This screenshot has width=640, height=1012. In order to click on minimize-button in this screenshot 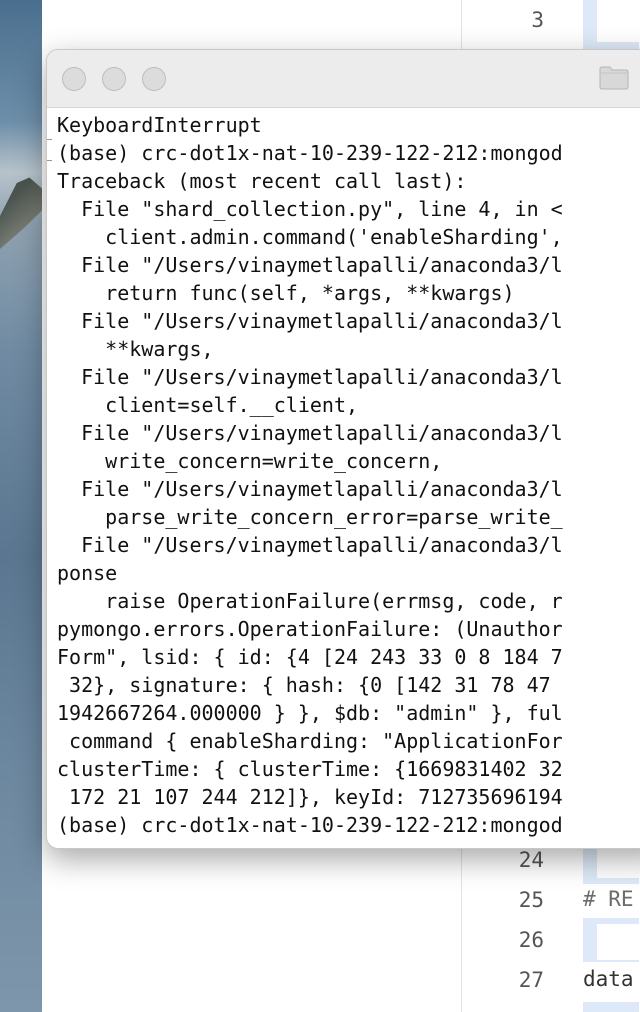, I will do `click(114, 79)`.